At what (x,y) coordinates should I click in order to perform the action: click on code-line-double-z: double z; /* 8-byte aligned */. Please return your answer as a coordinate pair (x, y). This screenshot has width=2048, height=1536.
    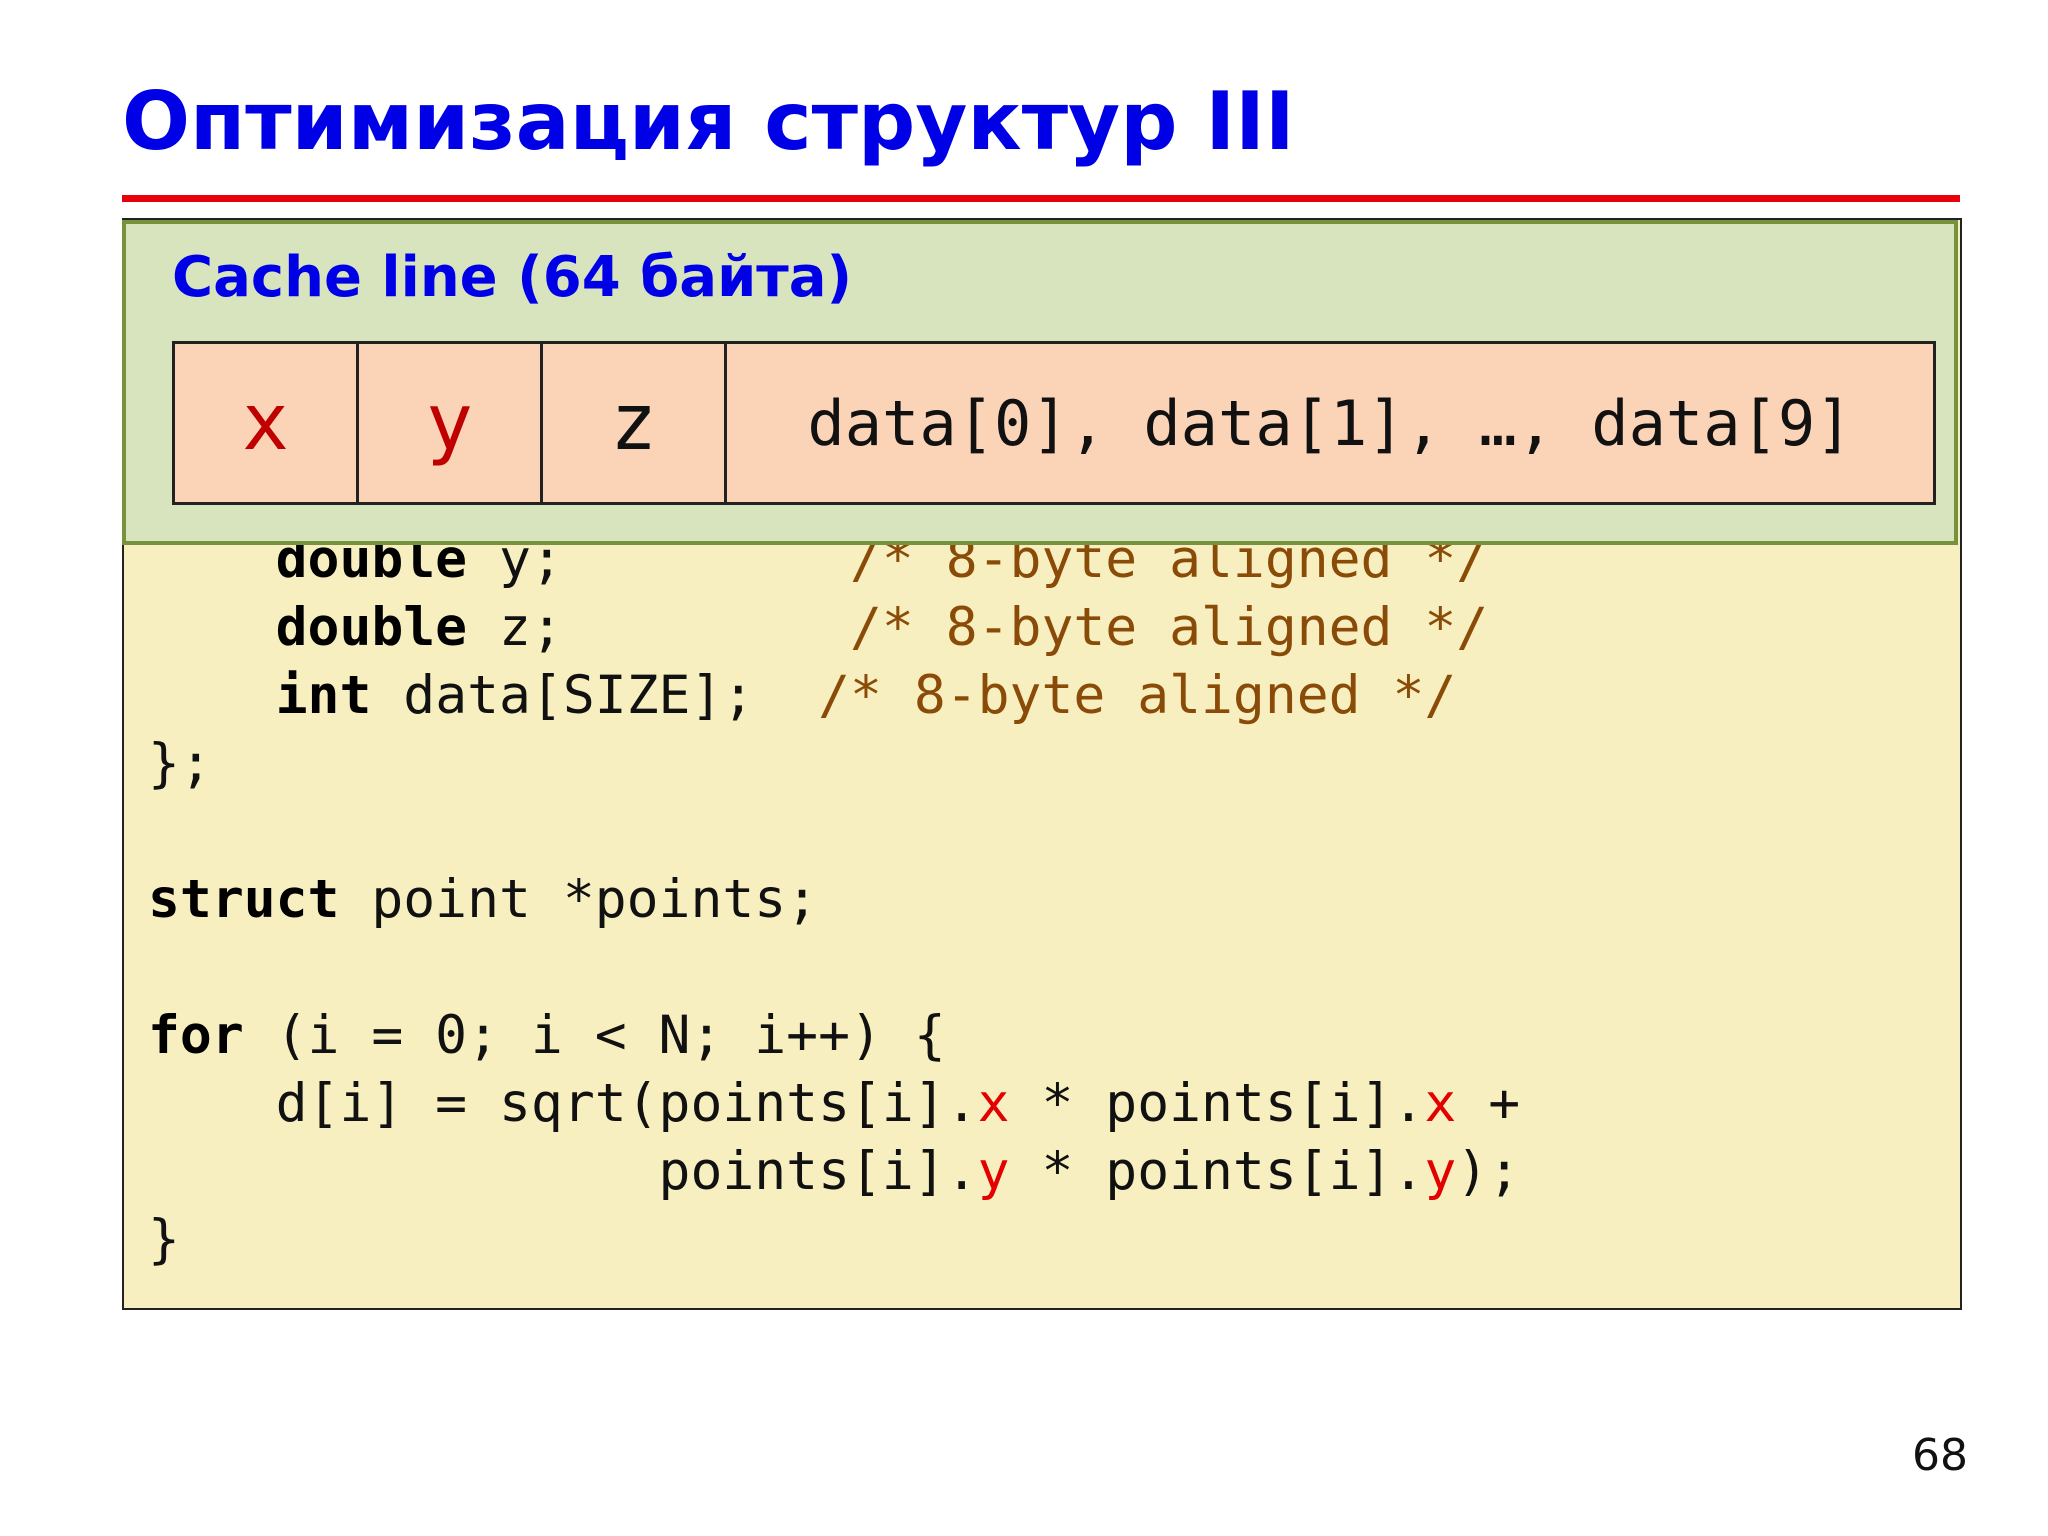
    Looking at the image, I should click on (818, 628).